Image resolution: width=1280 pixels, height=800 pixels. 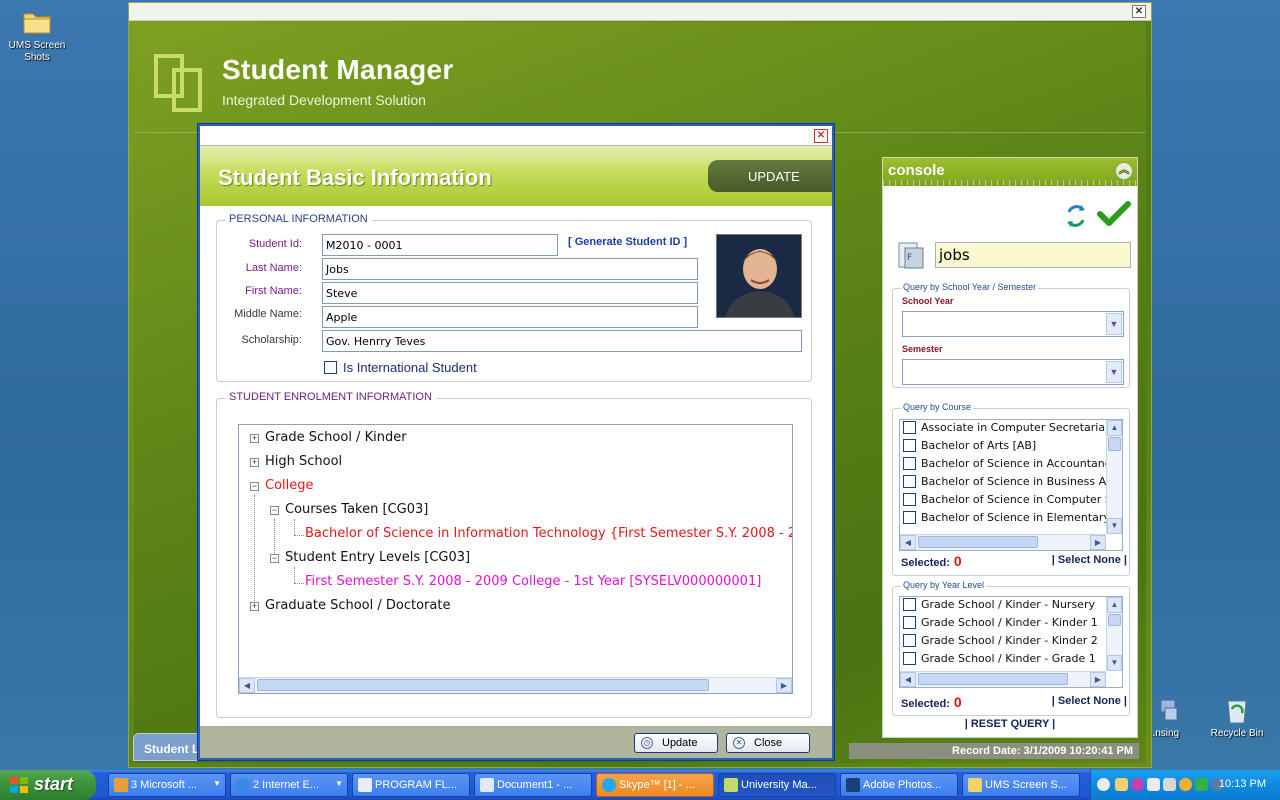 I want to click on desktop-icon-label: UMS Screen Shots, so click(x=37, y=51).